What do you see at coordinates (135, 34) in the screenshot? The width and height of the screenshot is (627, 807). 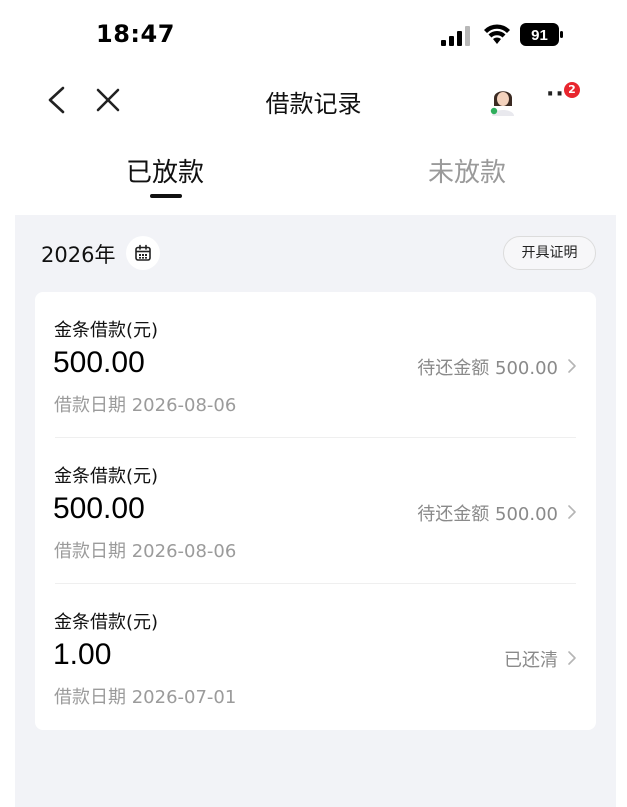 I see `status-time: 18:47` at bounding box center [135, 34].